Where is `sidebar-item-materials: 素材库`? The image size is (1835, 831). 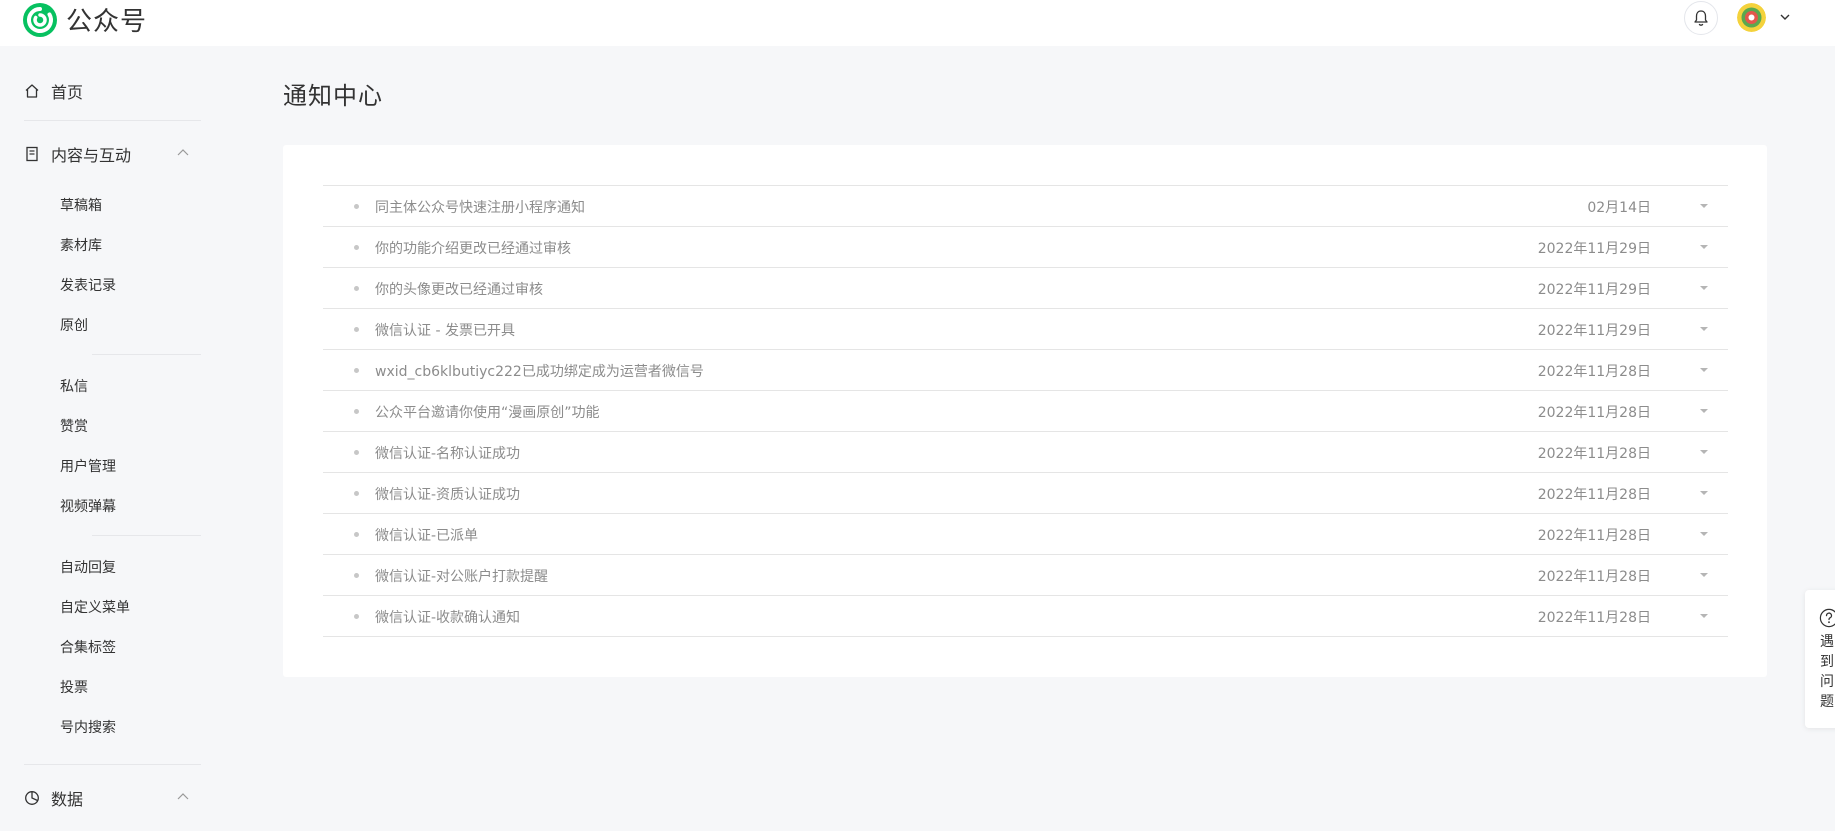
sidebar-item-materials: 素材库 is located at coordinates (81, 245).